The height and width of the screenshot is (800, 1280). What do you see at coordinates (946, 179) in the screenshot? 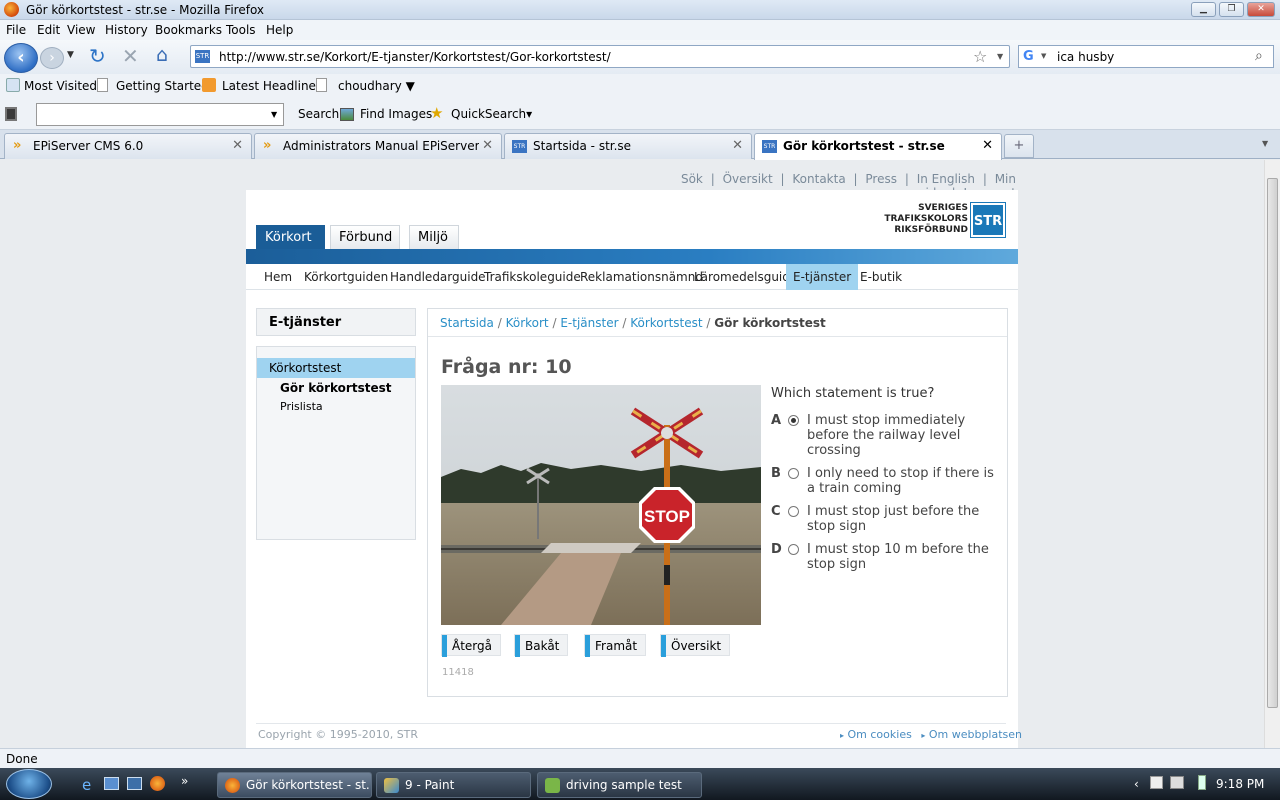
I see `link-in-english: In English` at bounding box center [946, 179].